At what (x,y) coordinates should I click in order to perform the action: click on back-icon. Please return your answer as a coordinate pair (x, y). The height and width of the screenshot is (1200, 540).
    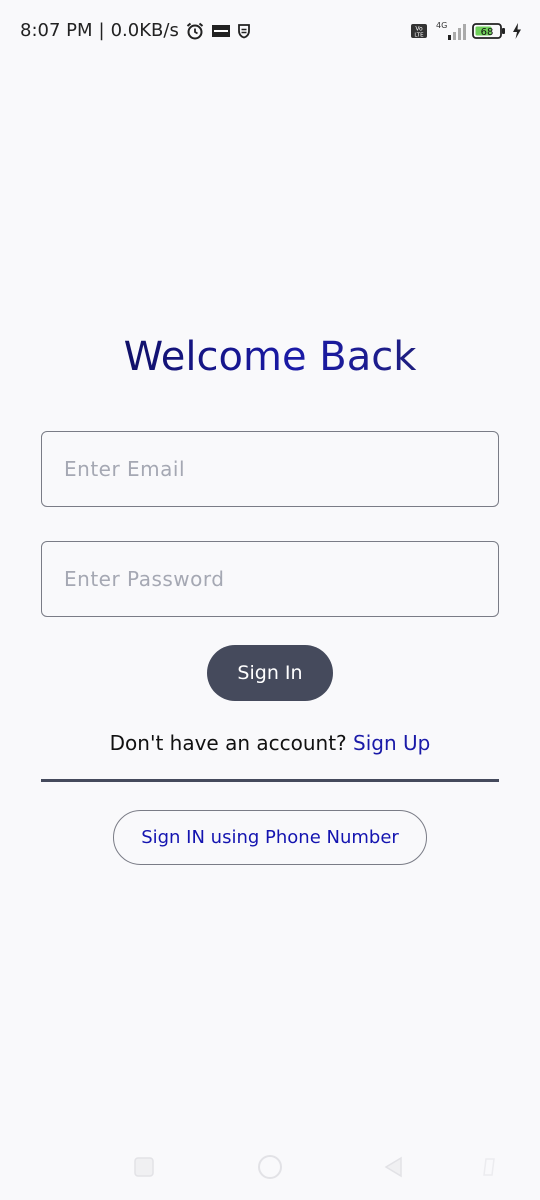
    Looking at the image, I should click on (394, 1167).